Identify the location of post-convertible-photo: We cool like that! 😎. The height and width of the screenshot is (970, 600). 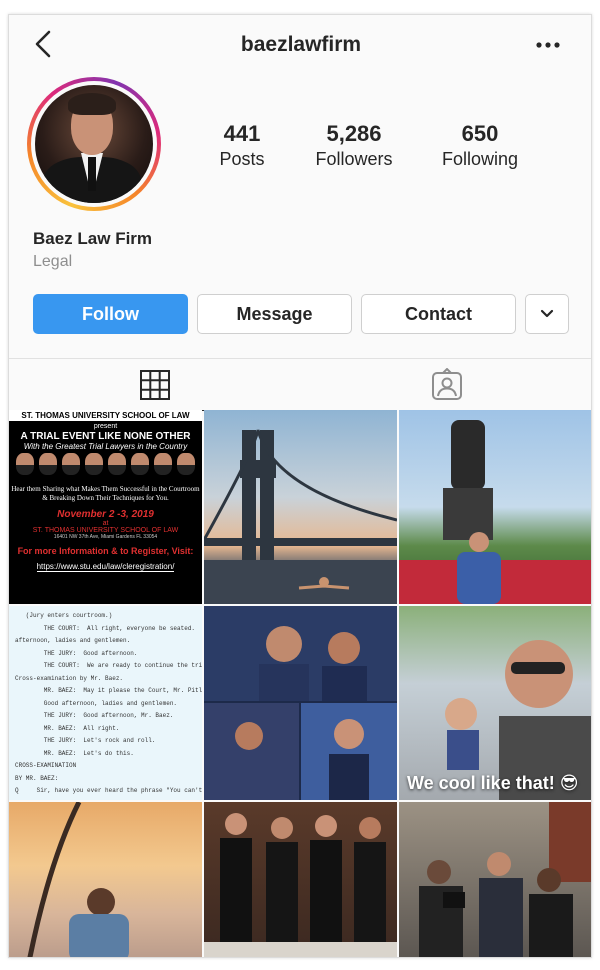
(495, 703).